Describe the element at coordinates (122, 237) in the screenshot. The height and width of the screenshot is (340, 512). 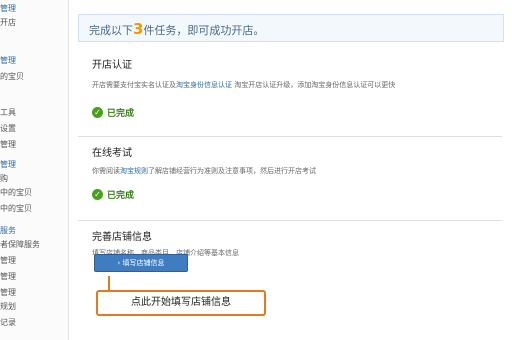
I see `task-title: 完善店铺信息` at that location.